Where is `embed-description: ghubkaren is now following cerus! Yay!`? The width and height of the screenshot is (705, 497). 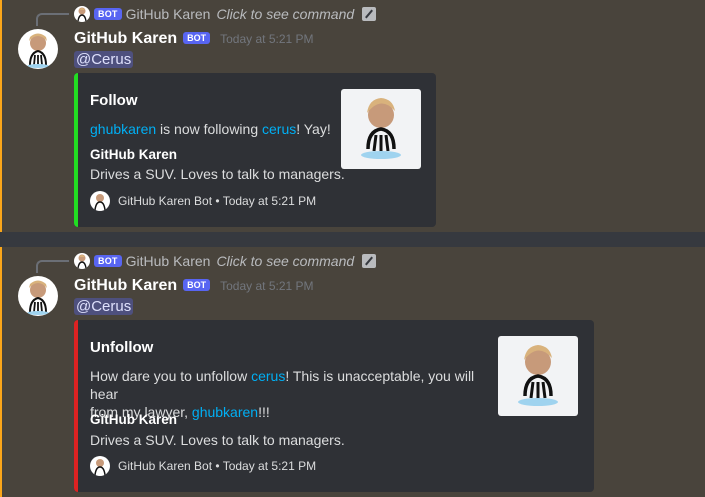
embed-description: ghubkaren is now following cerus! Yay! is located at coordinates (210, 129).